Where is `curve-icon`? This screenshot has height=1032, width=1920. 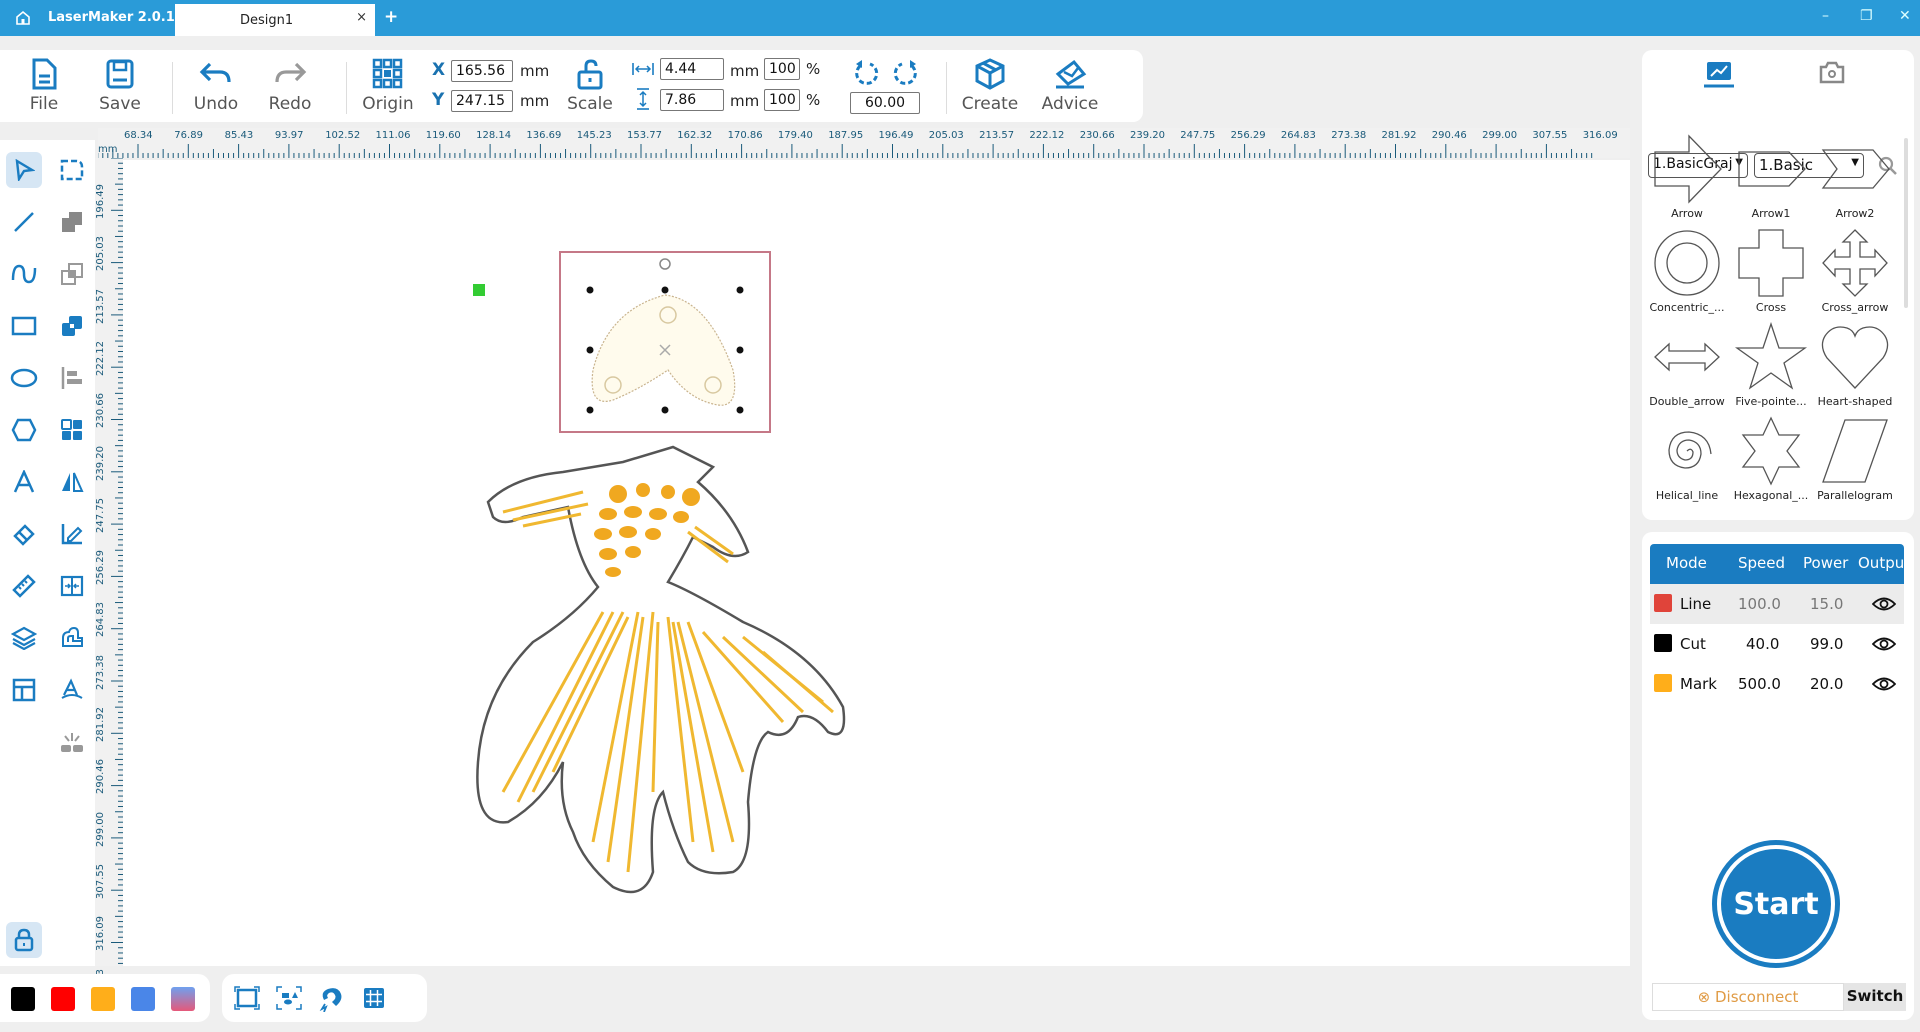 curve-icon is located at coordinates (24, 274).